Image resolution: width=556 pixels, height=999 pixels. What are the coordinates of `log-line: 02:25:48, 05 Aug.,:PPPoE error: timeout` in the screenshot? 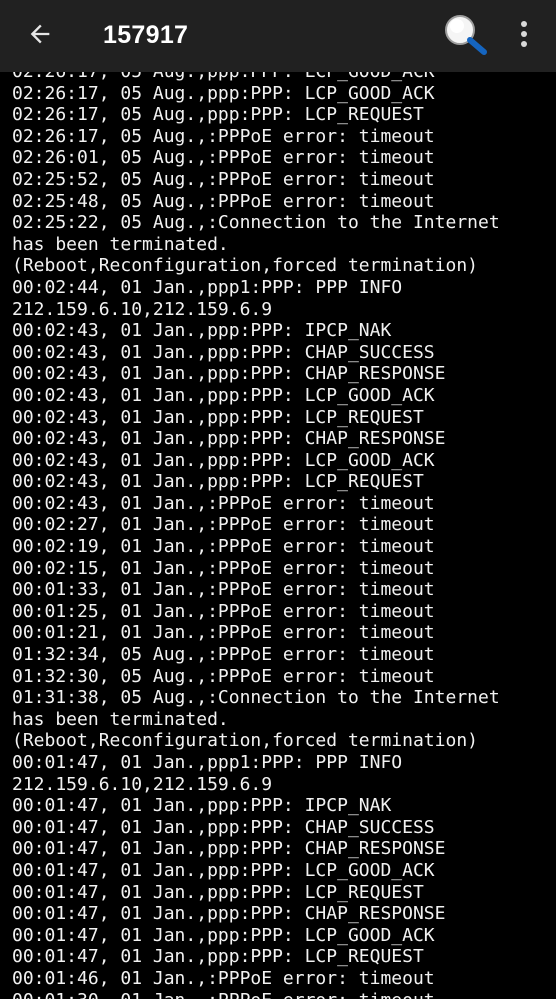 It's located at (223, 201).